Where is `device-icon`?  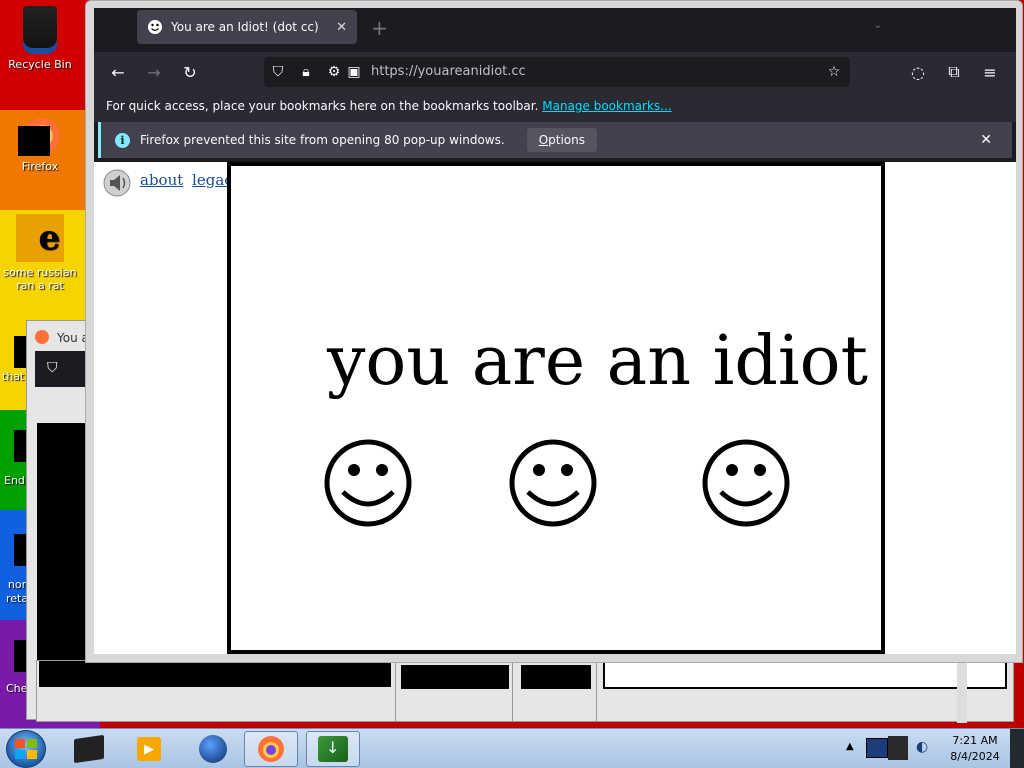
device-icon is located at coordinates (89, 749).